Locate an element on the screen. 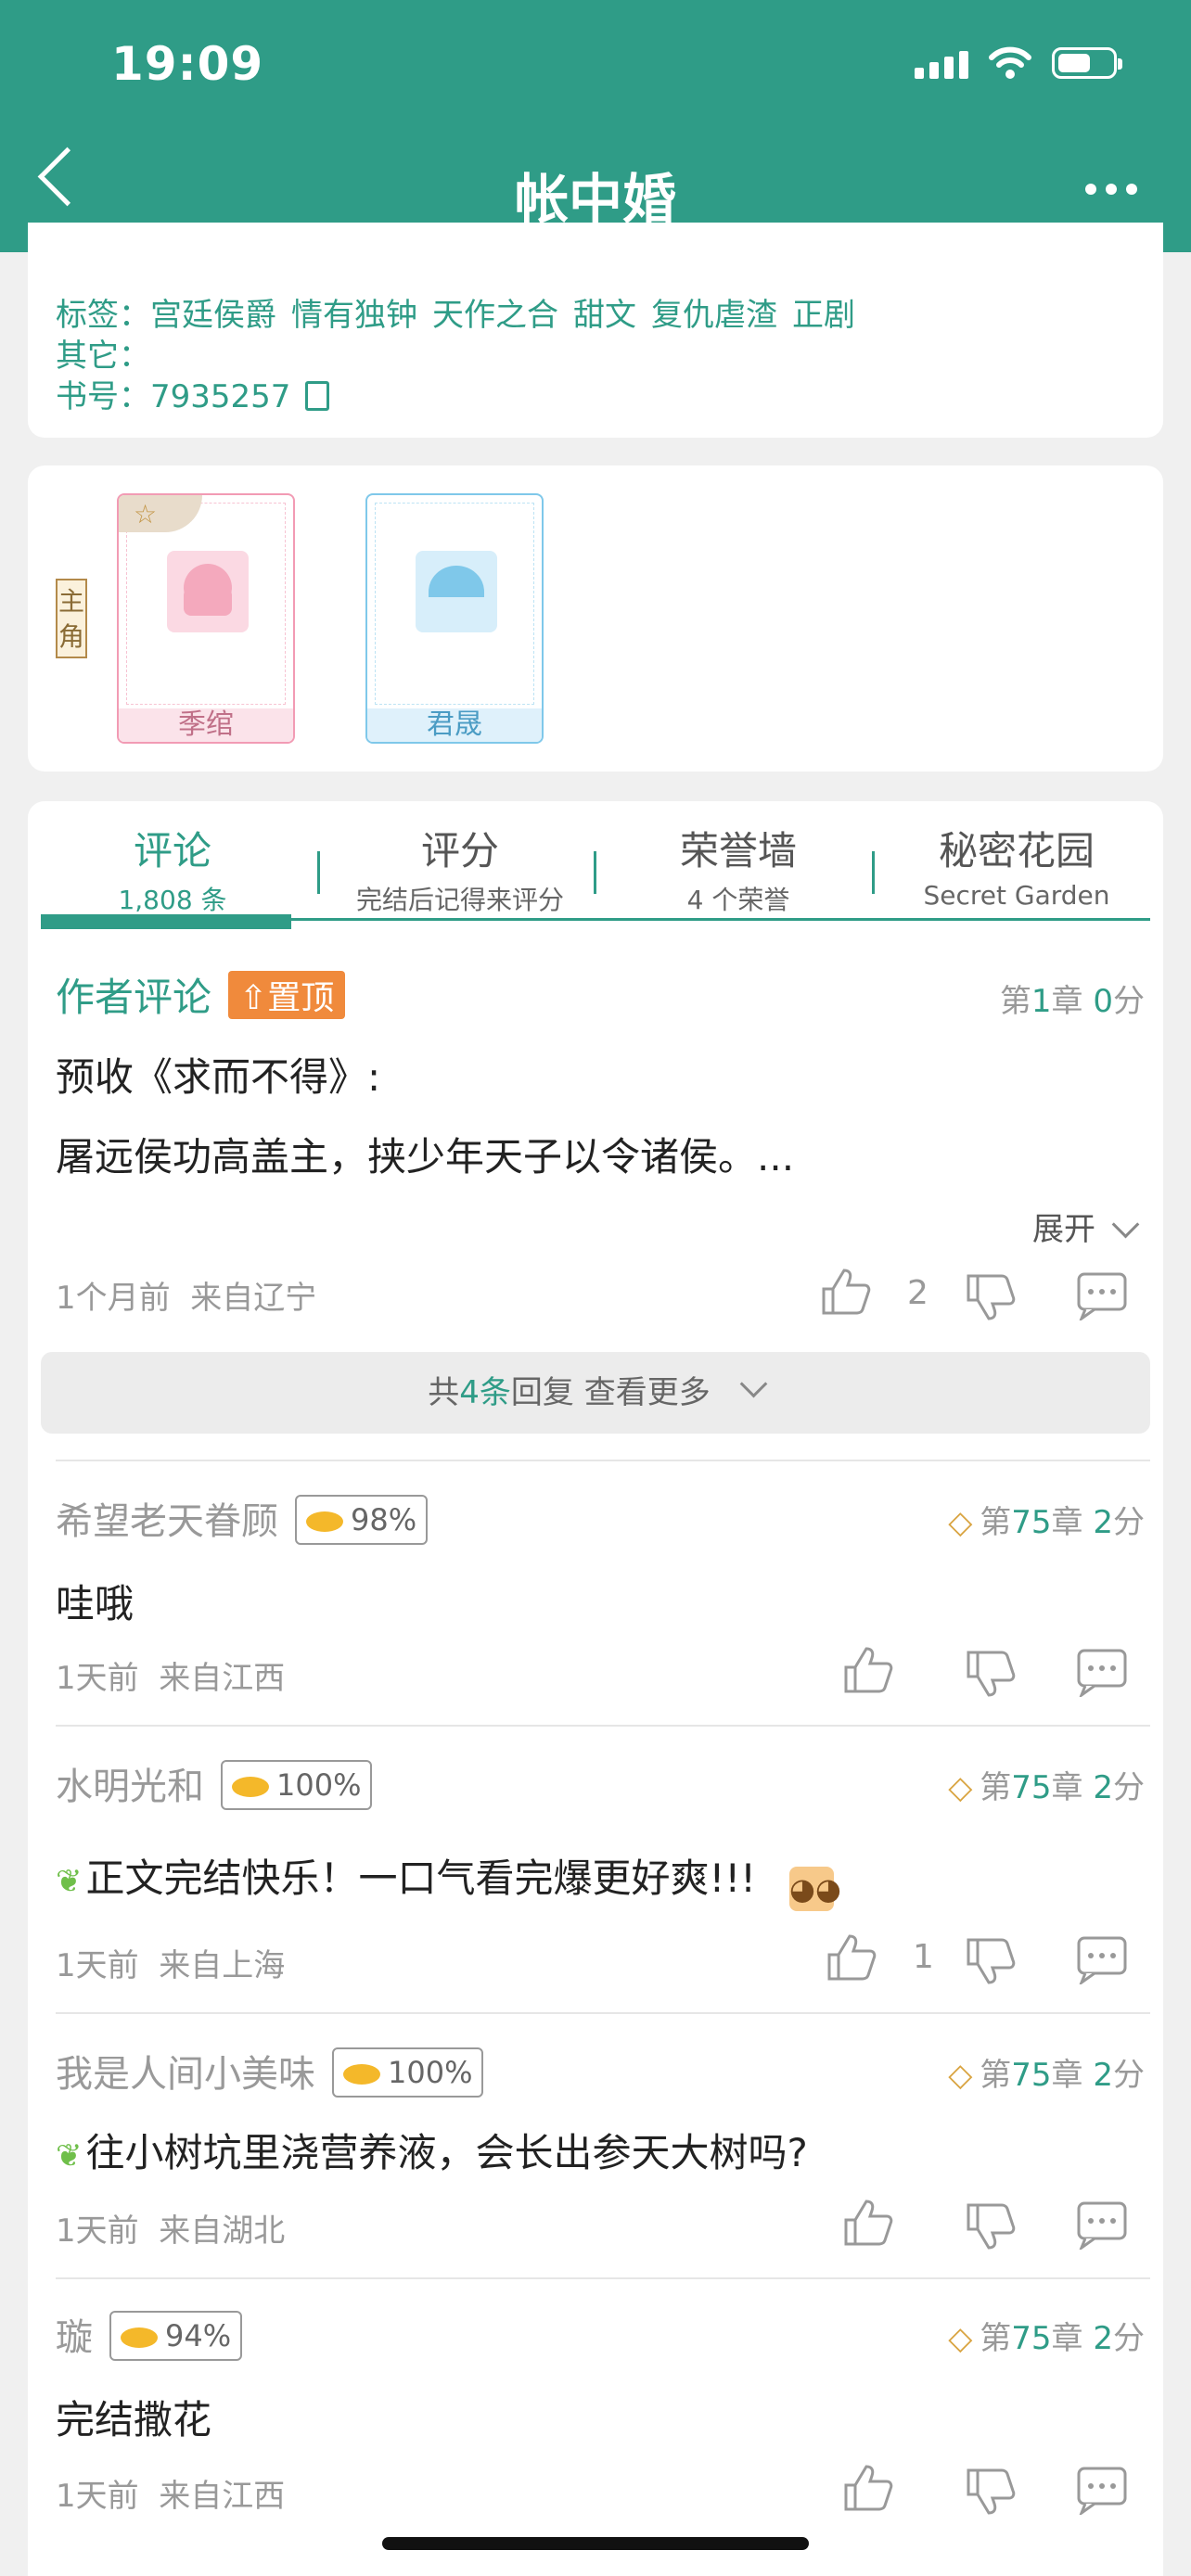 Image resolution: width=1191 pixels, height=2576 pixels. status-time: 19:09 is located at coordinates (187, 64).